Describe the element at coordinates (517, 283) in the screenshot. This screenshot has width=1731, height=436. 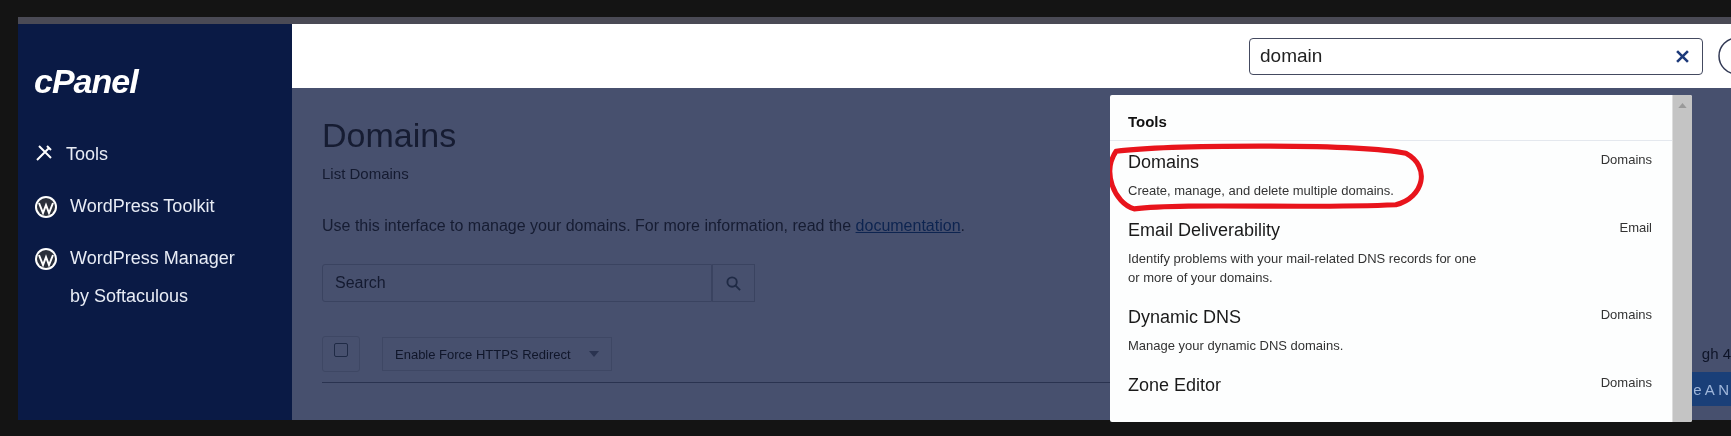
I see `search-field: Search` at that location.